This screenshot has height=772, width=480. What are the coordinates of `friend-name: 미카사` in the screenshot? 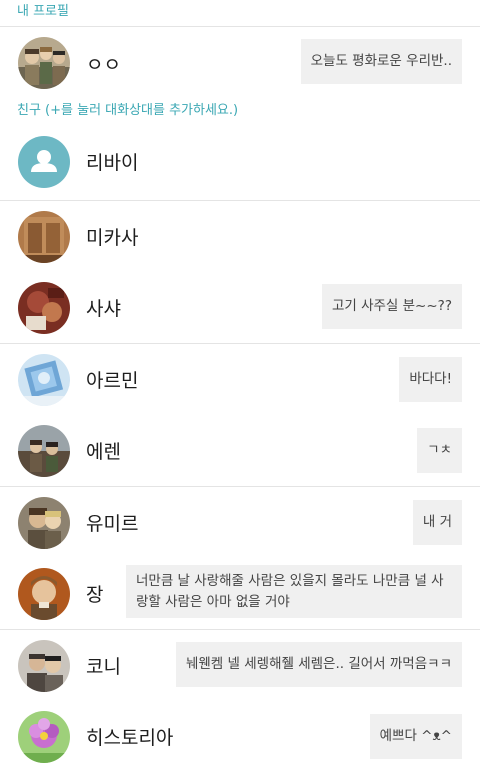 It's located at (112, 238).